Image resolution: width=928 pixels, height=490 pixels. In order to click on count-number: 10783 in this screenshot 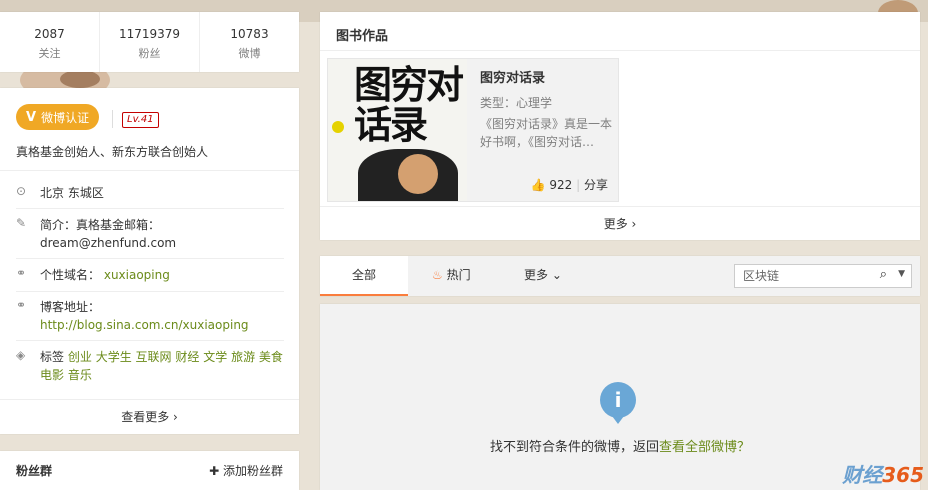, I will do `click(249, 34)`.